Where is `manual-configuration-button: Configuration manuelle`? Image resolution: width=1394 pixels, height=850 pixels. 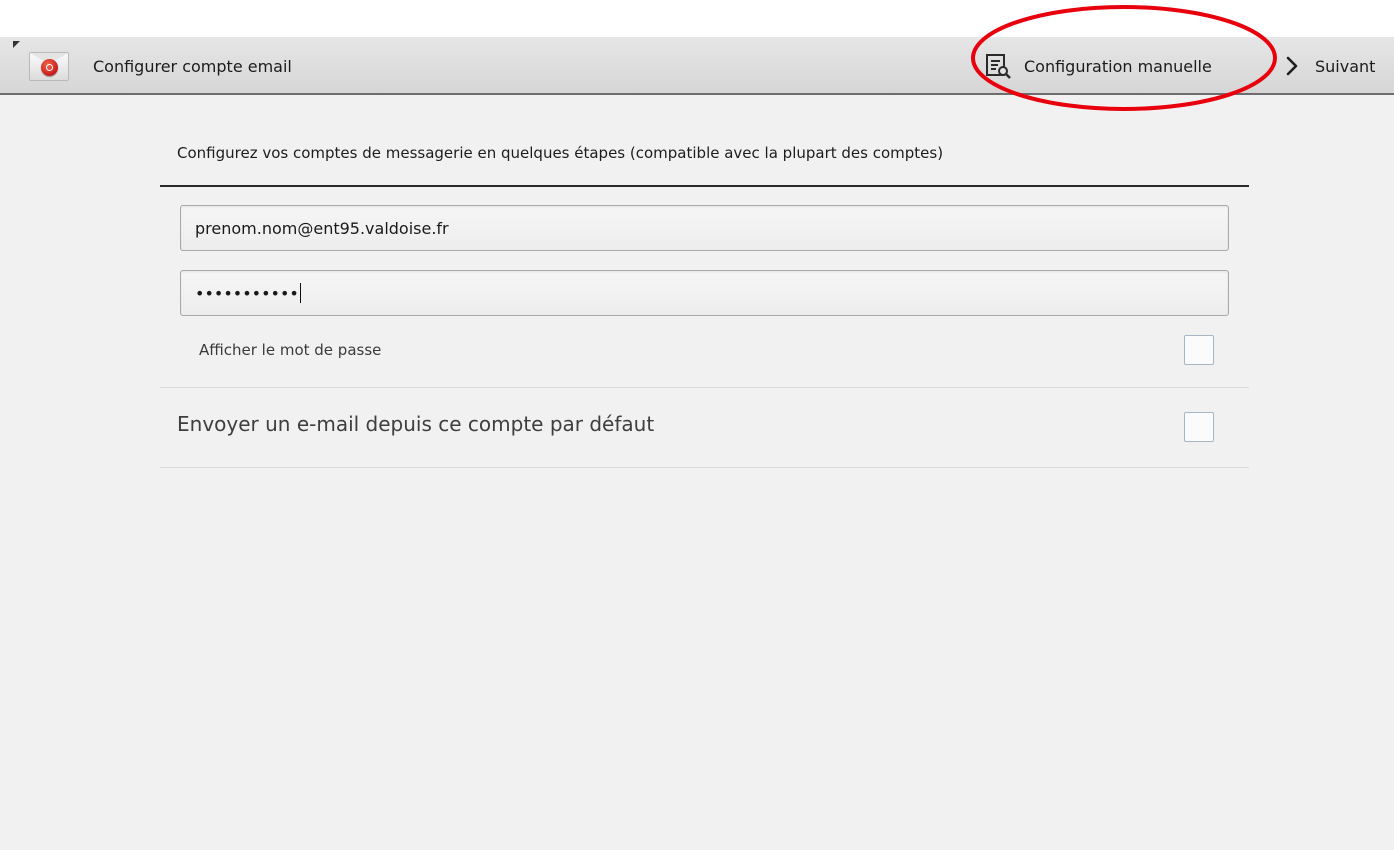
manual-configuration-button: Configuration manuelle is located at coordinates (1097, 66).